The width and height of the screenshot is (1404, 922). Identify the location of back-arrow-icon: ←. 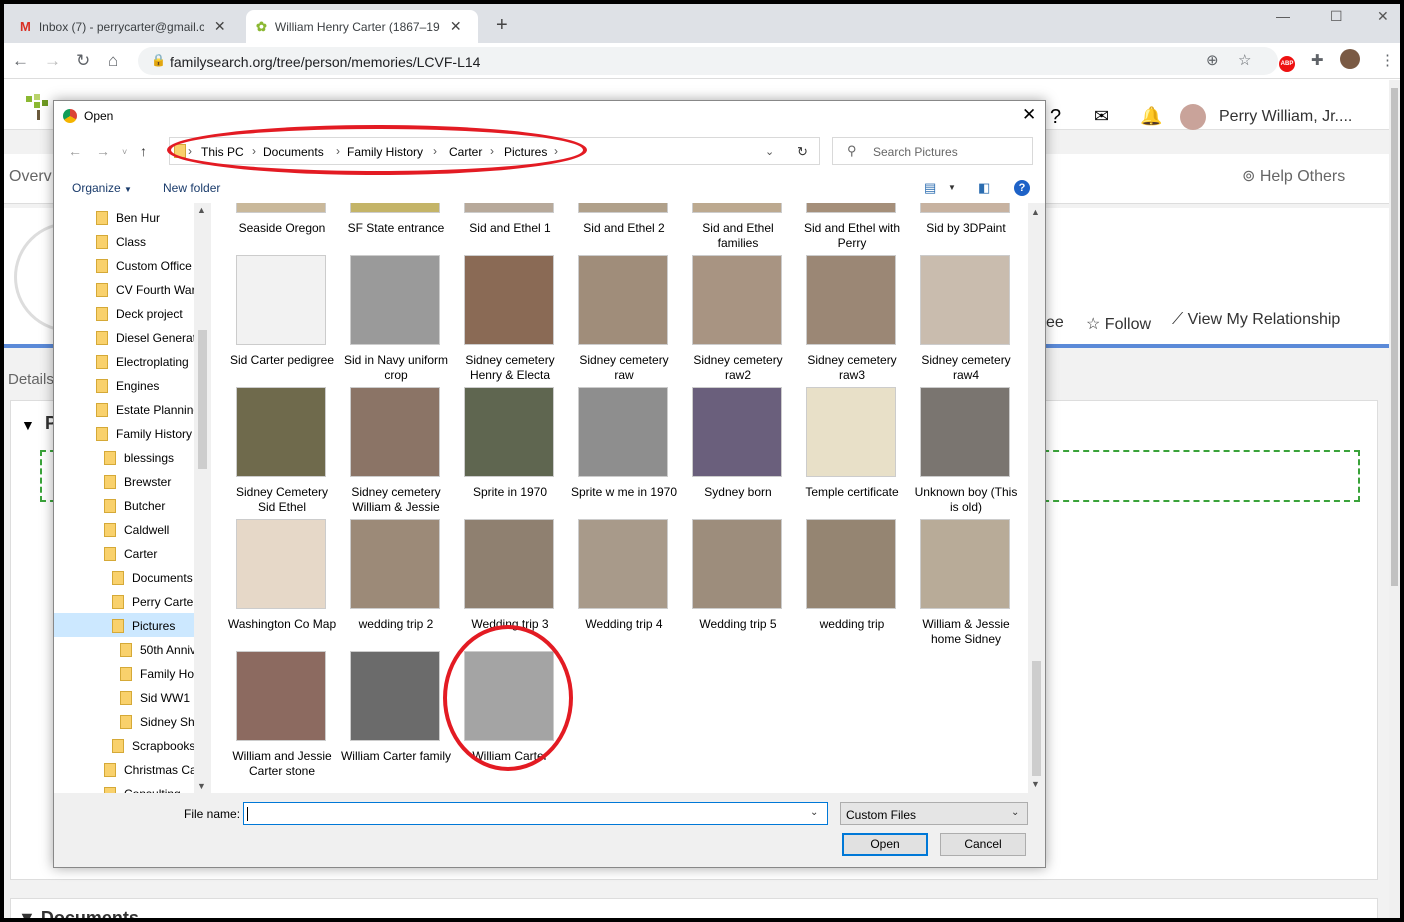
(75, 151).